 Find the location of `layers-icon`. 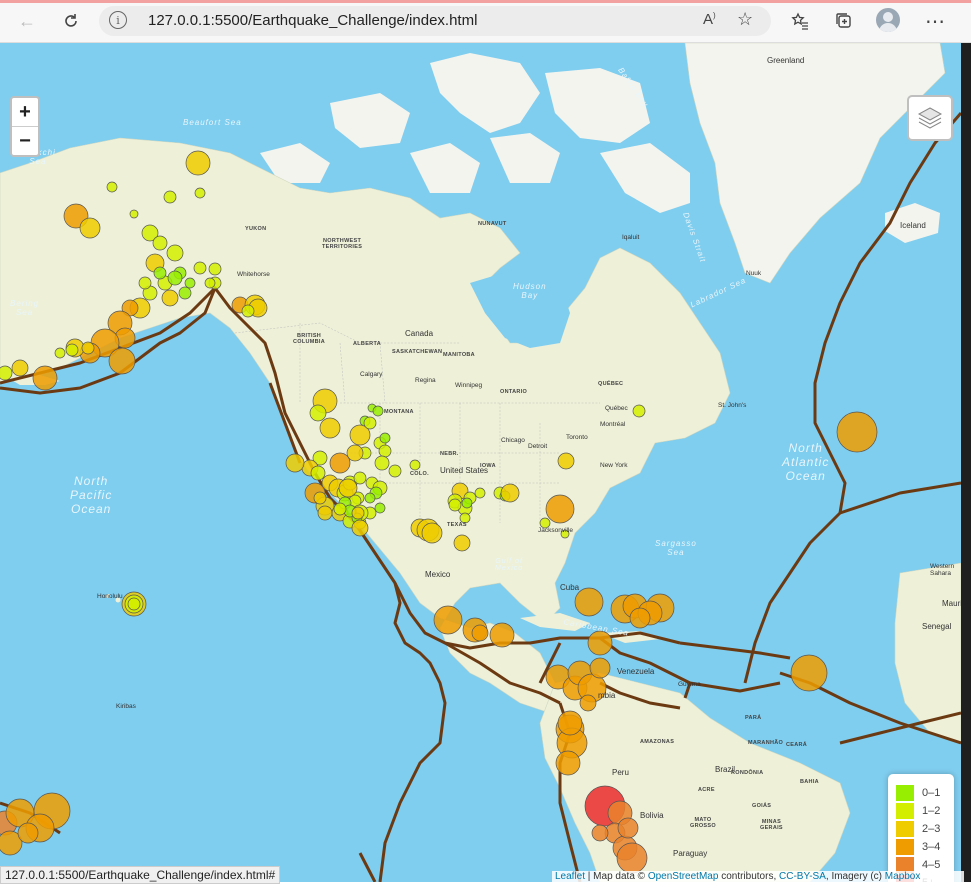

layers-icon is located at coordinates (930, 118).